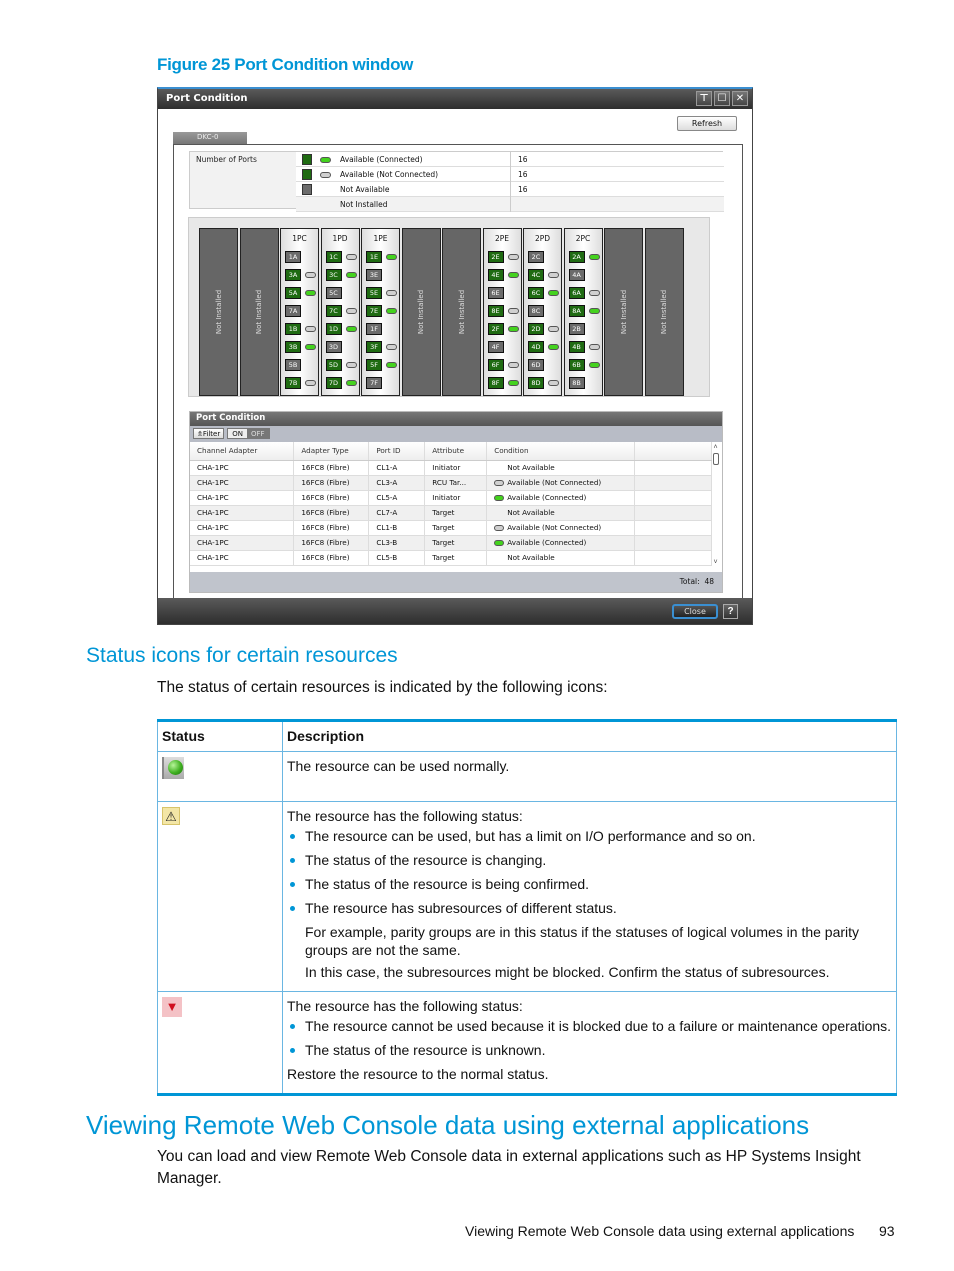 The height and width of the screenshot is (1271, 954). I want to click on port-6f: 6F, so click(495, 365).